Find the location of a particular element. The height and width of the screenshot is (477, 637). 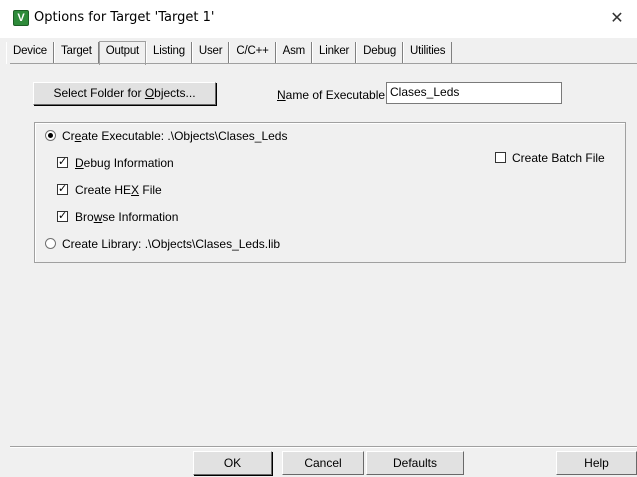

debug-information-checkbox: ✓ is located at coordinates (62, 162).